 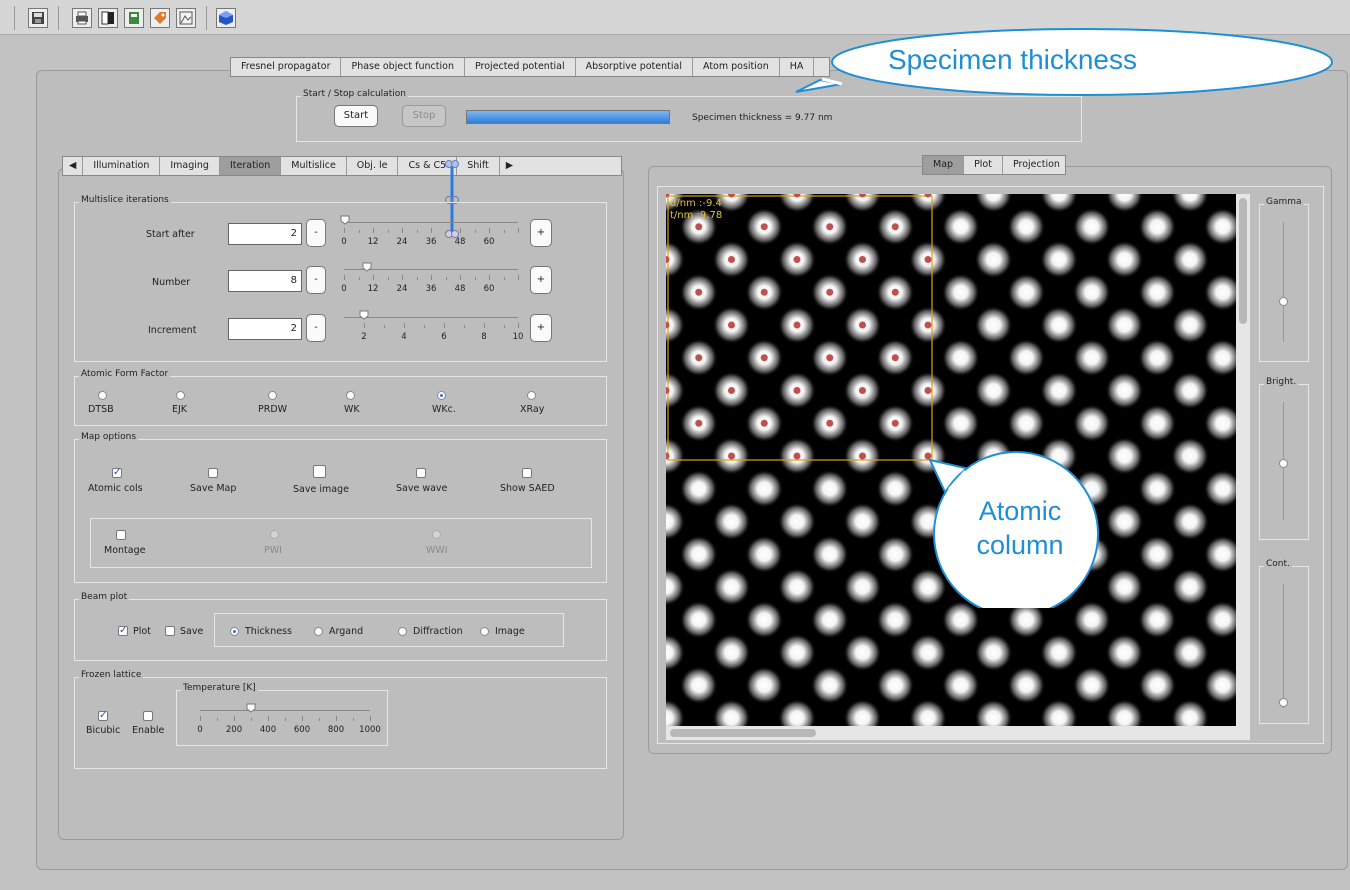 I want to click on number-plus-button: +, so click(x=541, y=280).